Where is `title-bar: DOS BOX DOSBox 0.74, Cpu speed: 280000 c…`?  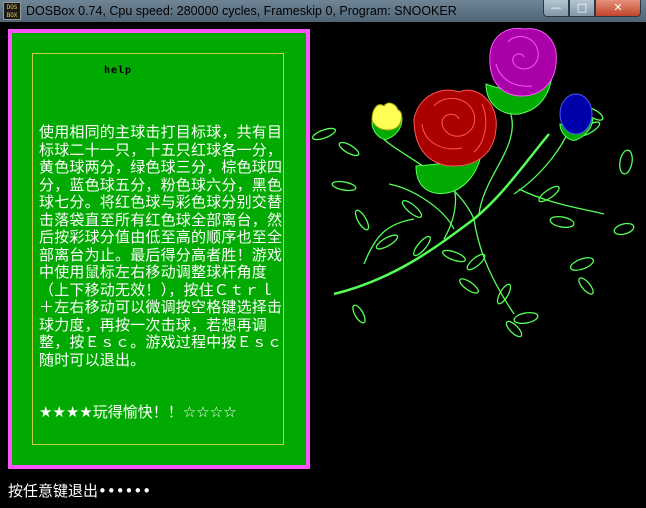 title-bar: DOS BOX DOSBox 0.74, Cpu speed: 280000 c… is located at coordinates (323, 11).